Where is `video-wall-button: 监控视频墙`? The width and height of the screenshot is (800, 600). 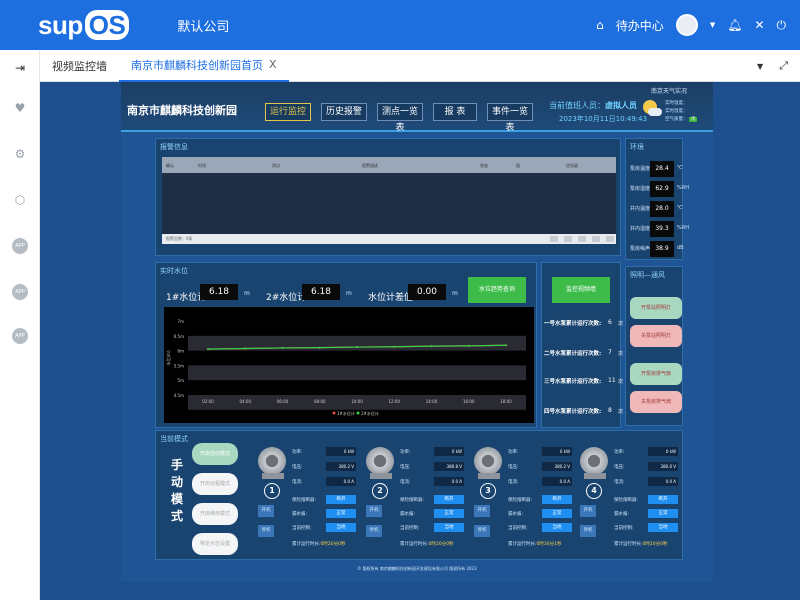
video-wall-button: 监控视频墙 is located at coordinates (581, 290).